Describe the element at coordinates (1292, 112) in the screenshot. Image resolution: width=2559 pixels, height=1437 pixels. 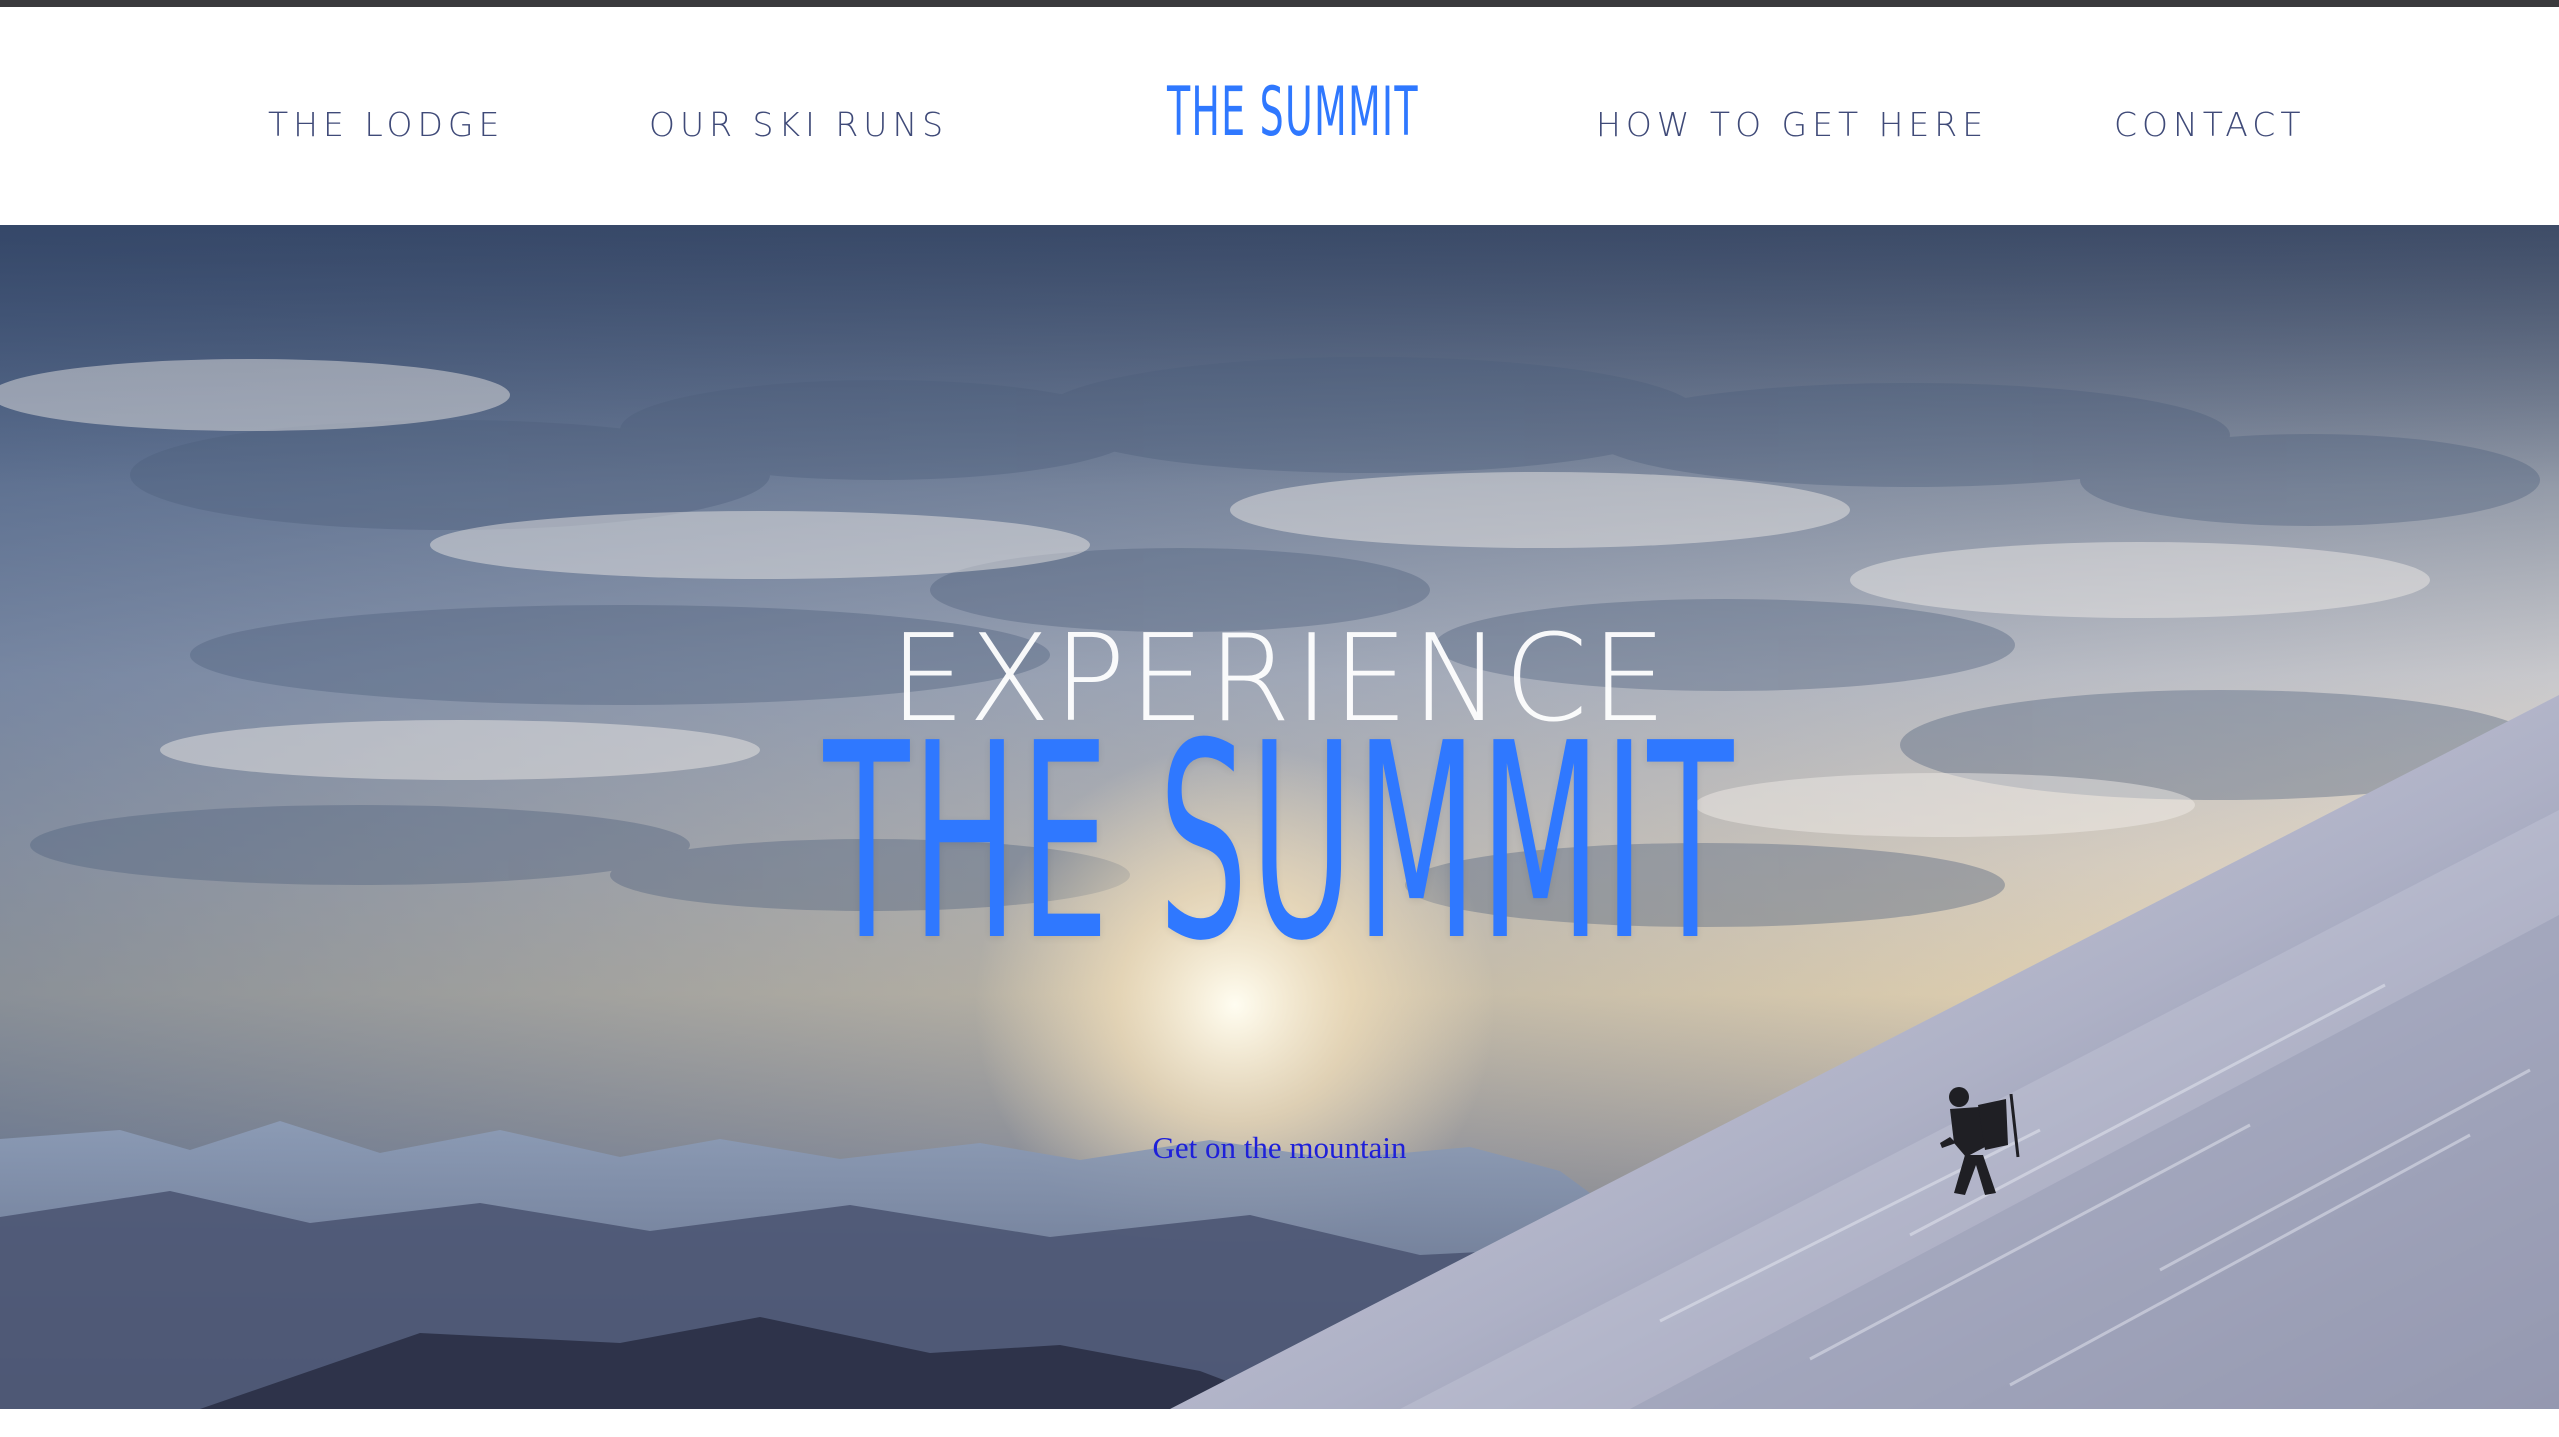
I see `site-logo: THE SUMMIT` at that location.